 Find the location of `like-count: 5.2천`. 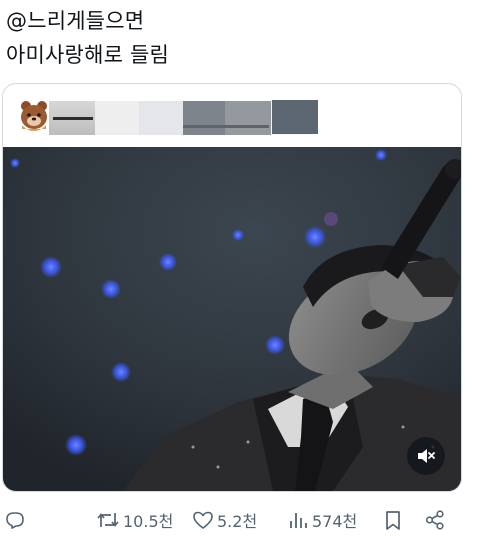

like-count: 5.2천 is located at coordinates (237, 521).